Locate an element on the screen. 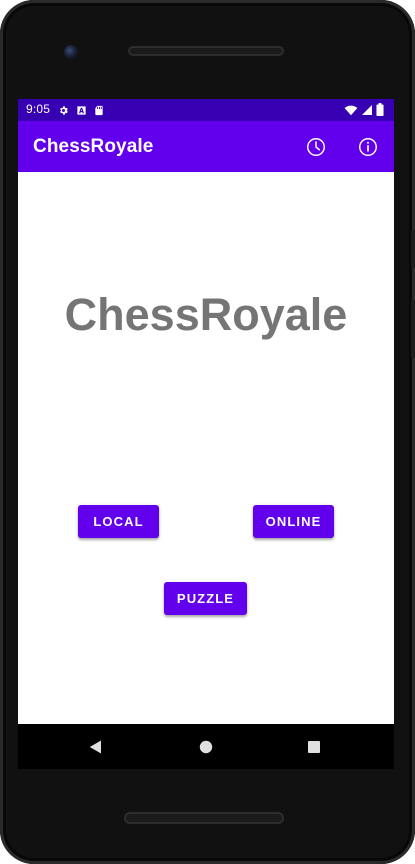  local-game-button: LOCAL is located at coordinates (118, 521).